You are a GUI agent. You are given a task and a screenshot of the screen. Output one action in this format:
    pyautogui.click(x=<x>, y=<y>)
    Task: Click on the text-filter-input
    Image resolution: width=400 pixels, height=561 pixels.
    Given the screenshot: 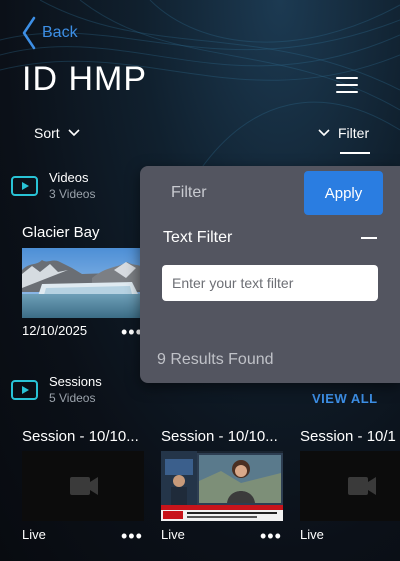 What is the action you would take?
    pyautogui.click(x=270, y=283)
    